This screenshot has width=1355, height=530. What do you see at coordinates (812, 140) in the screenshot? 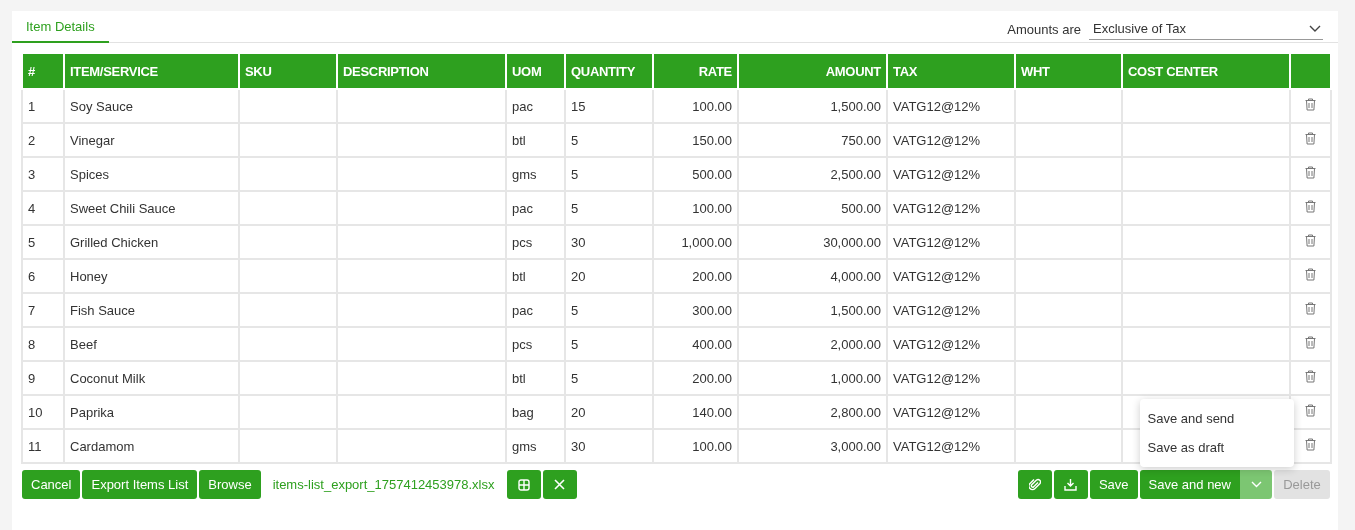
I see `table-cell: 750.00` at bounding box center [812, 140].